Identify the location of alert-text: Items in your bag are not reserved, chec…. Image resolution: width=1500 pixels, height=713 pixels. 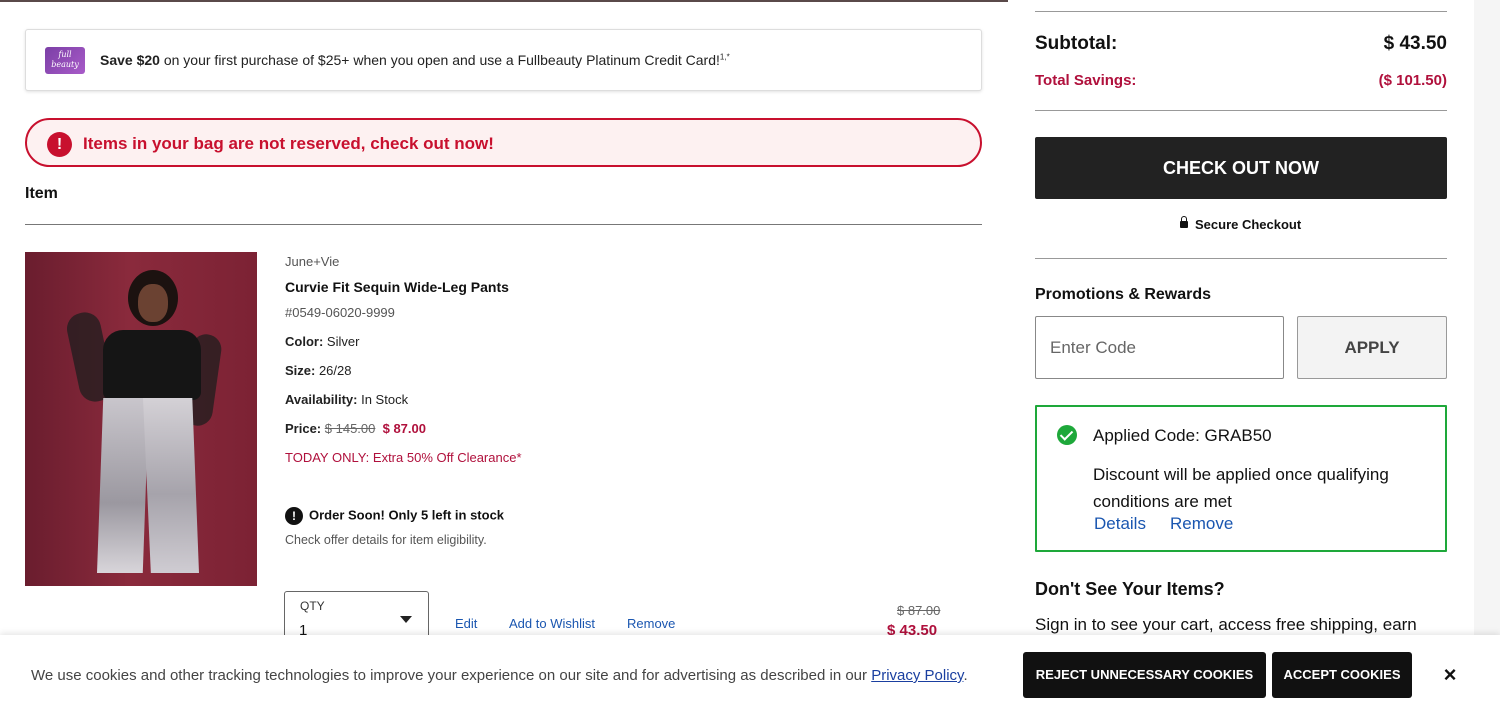
(288, 143).